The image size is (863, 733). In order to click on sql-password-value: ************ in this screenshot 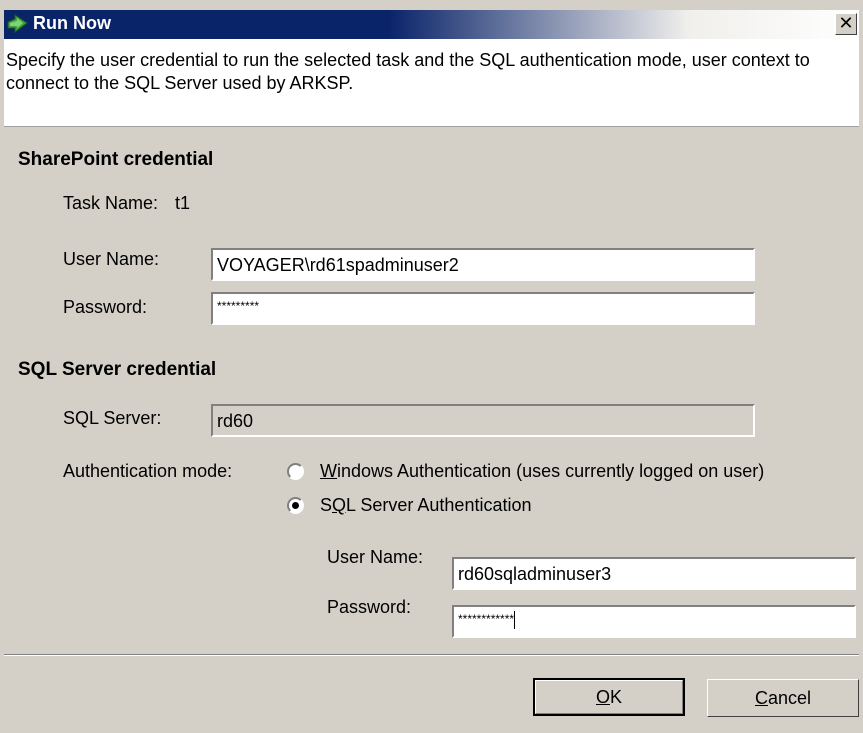, I will do `click(486, 619)`.